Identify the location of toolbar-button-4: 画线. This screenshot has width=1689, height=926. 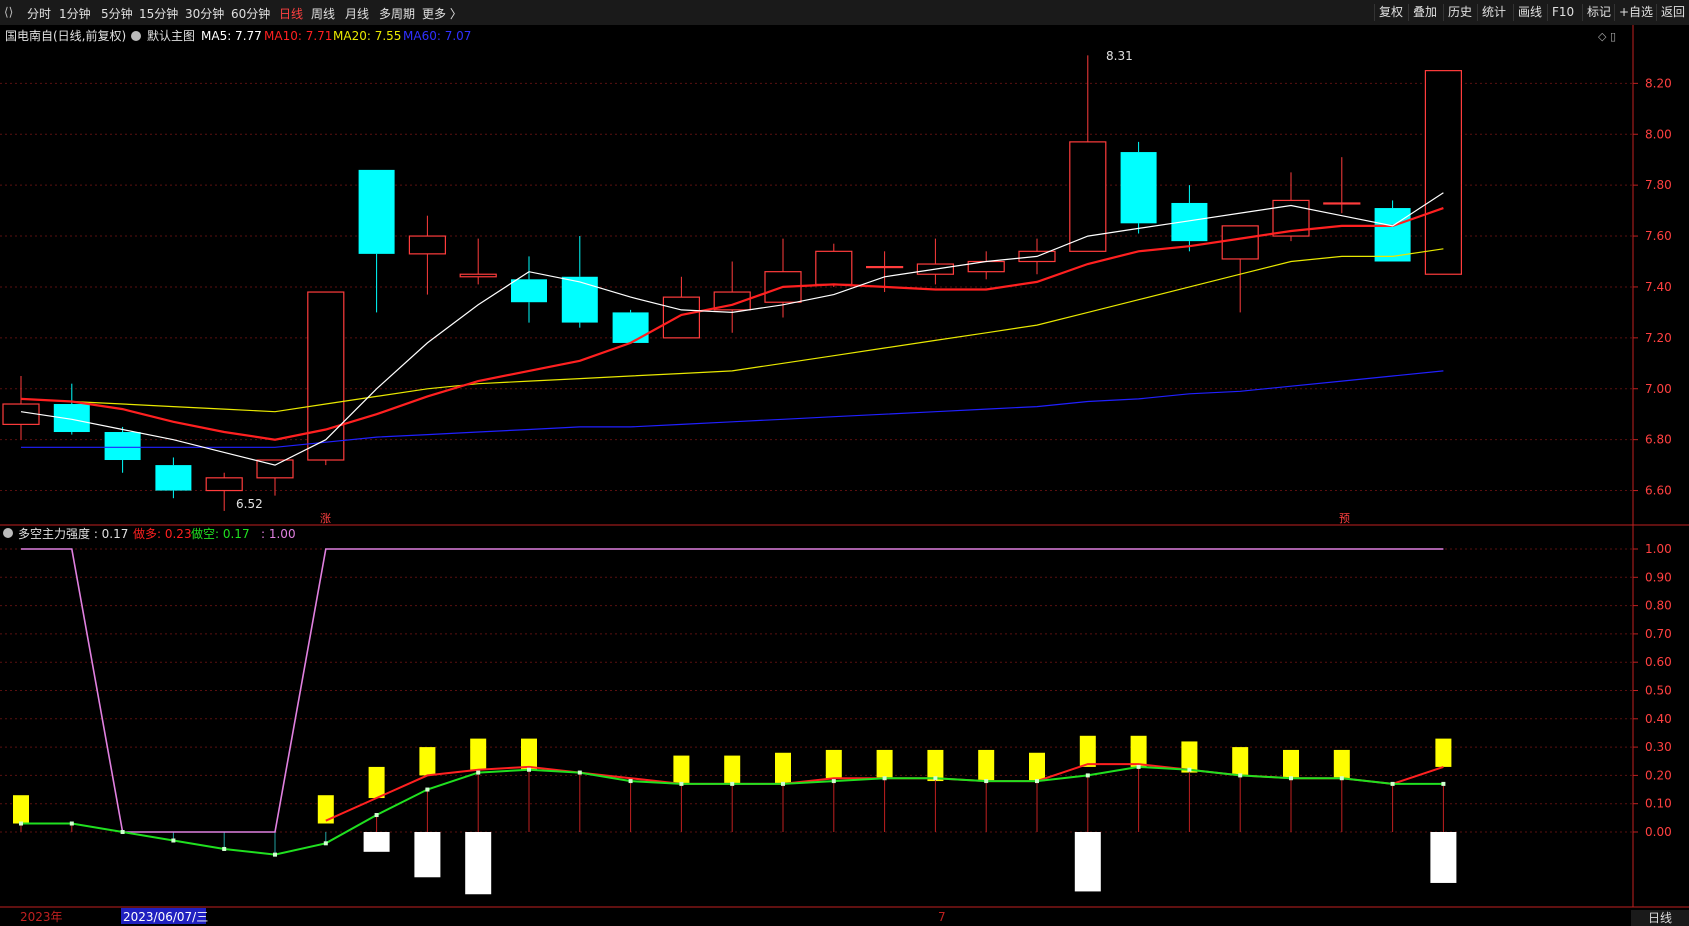
(1529, 12).